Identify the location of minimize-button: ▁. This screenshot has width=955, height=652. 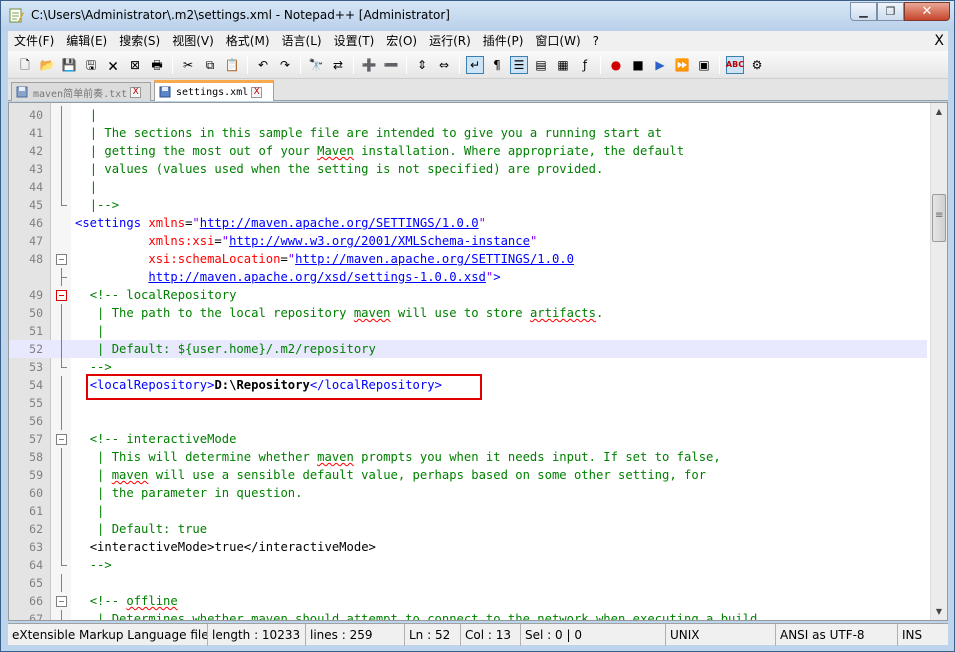
(863, 11).